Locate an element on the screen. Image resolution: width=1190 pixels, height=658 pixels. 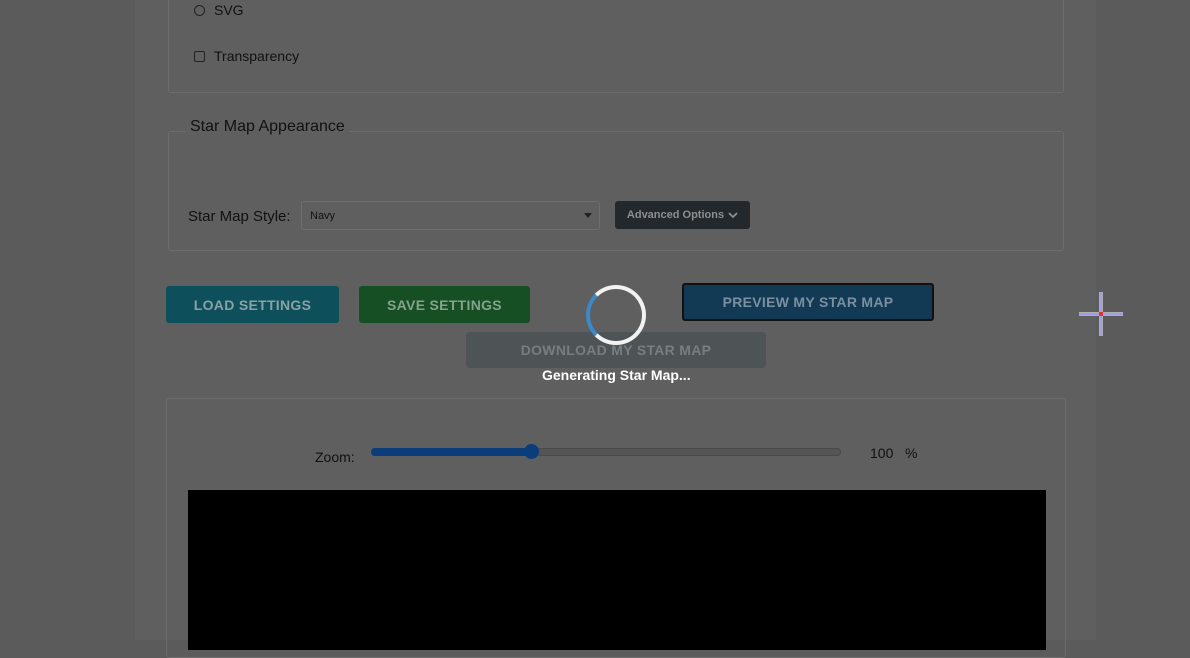
style-select: Navy is located at coordinates (450, 215).